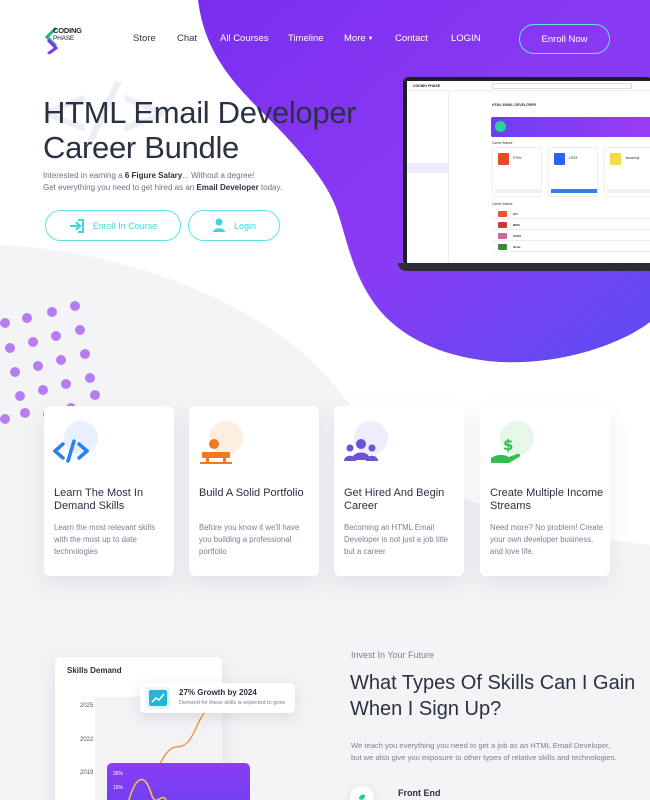  Describe the element at coordinates (64, 38) in the screenshot. I see `logo-text-2: PHASE` at that location.